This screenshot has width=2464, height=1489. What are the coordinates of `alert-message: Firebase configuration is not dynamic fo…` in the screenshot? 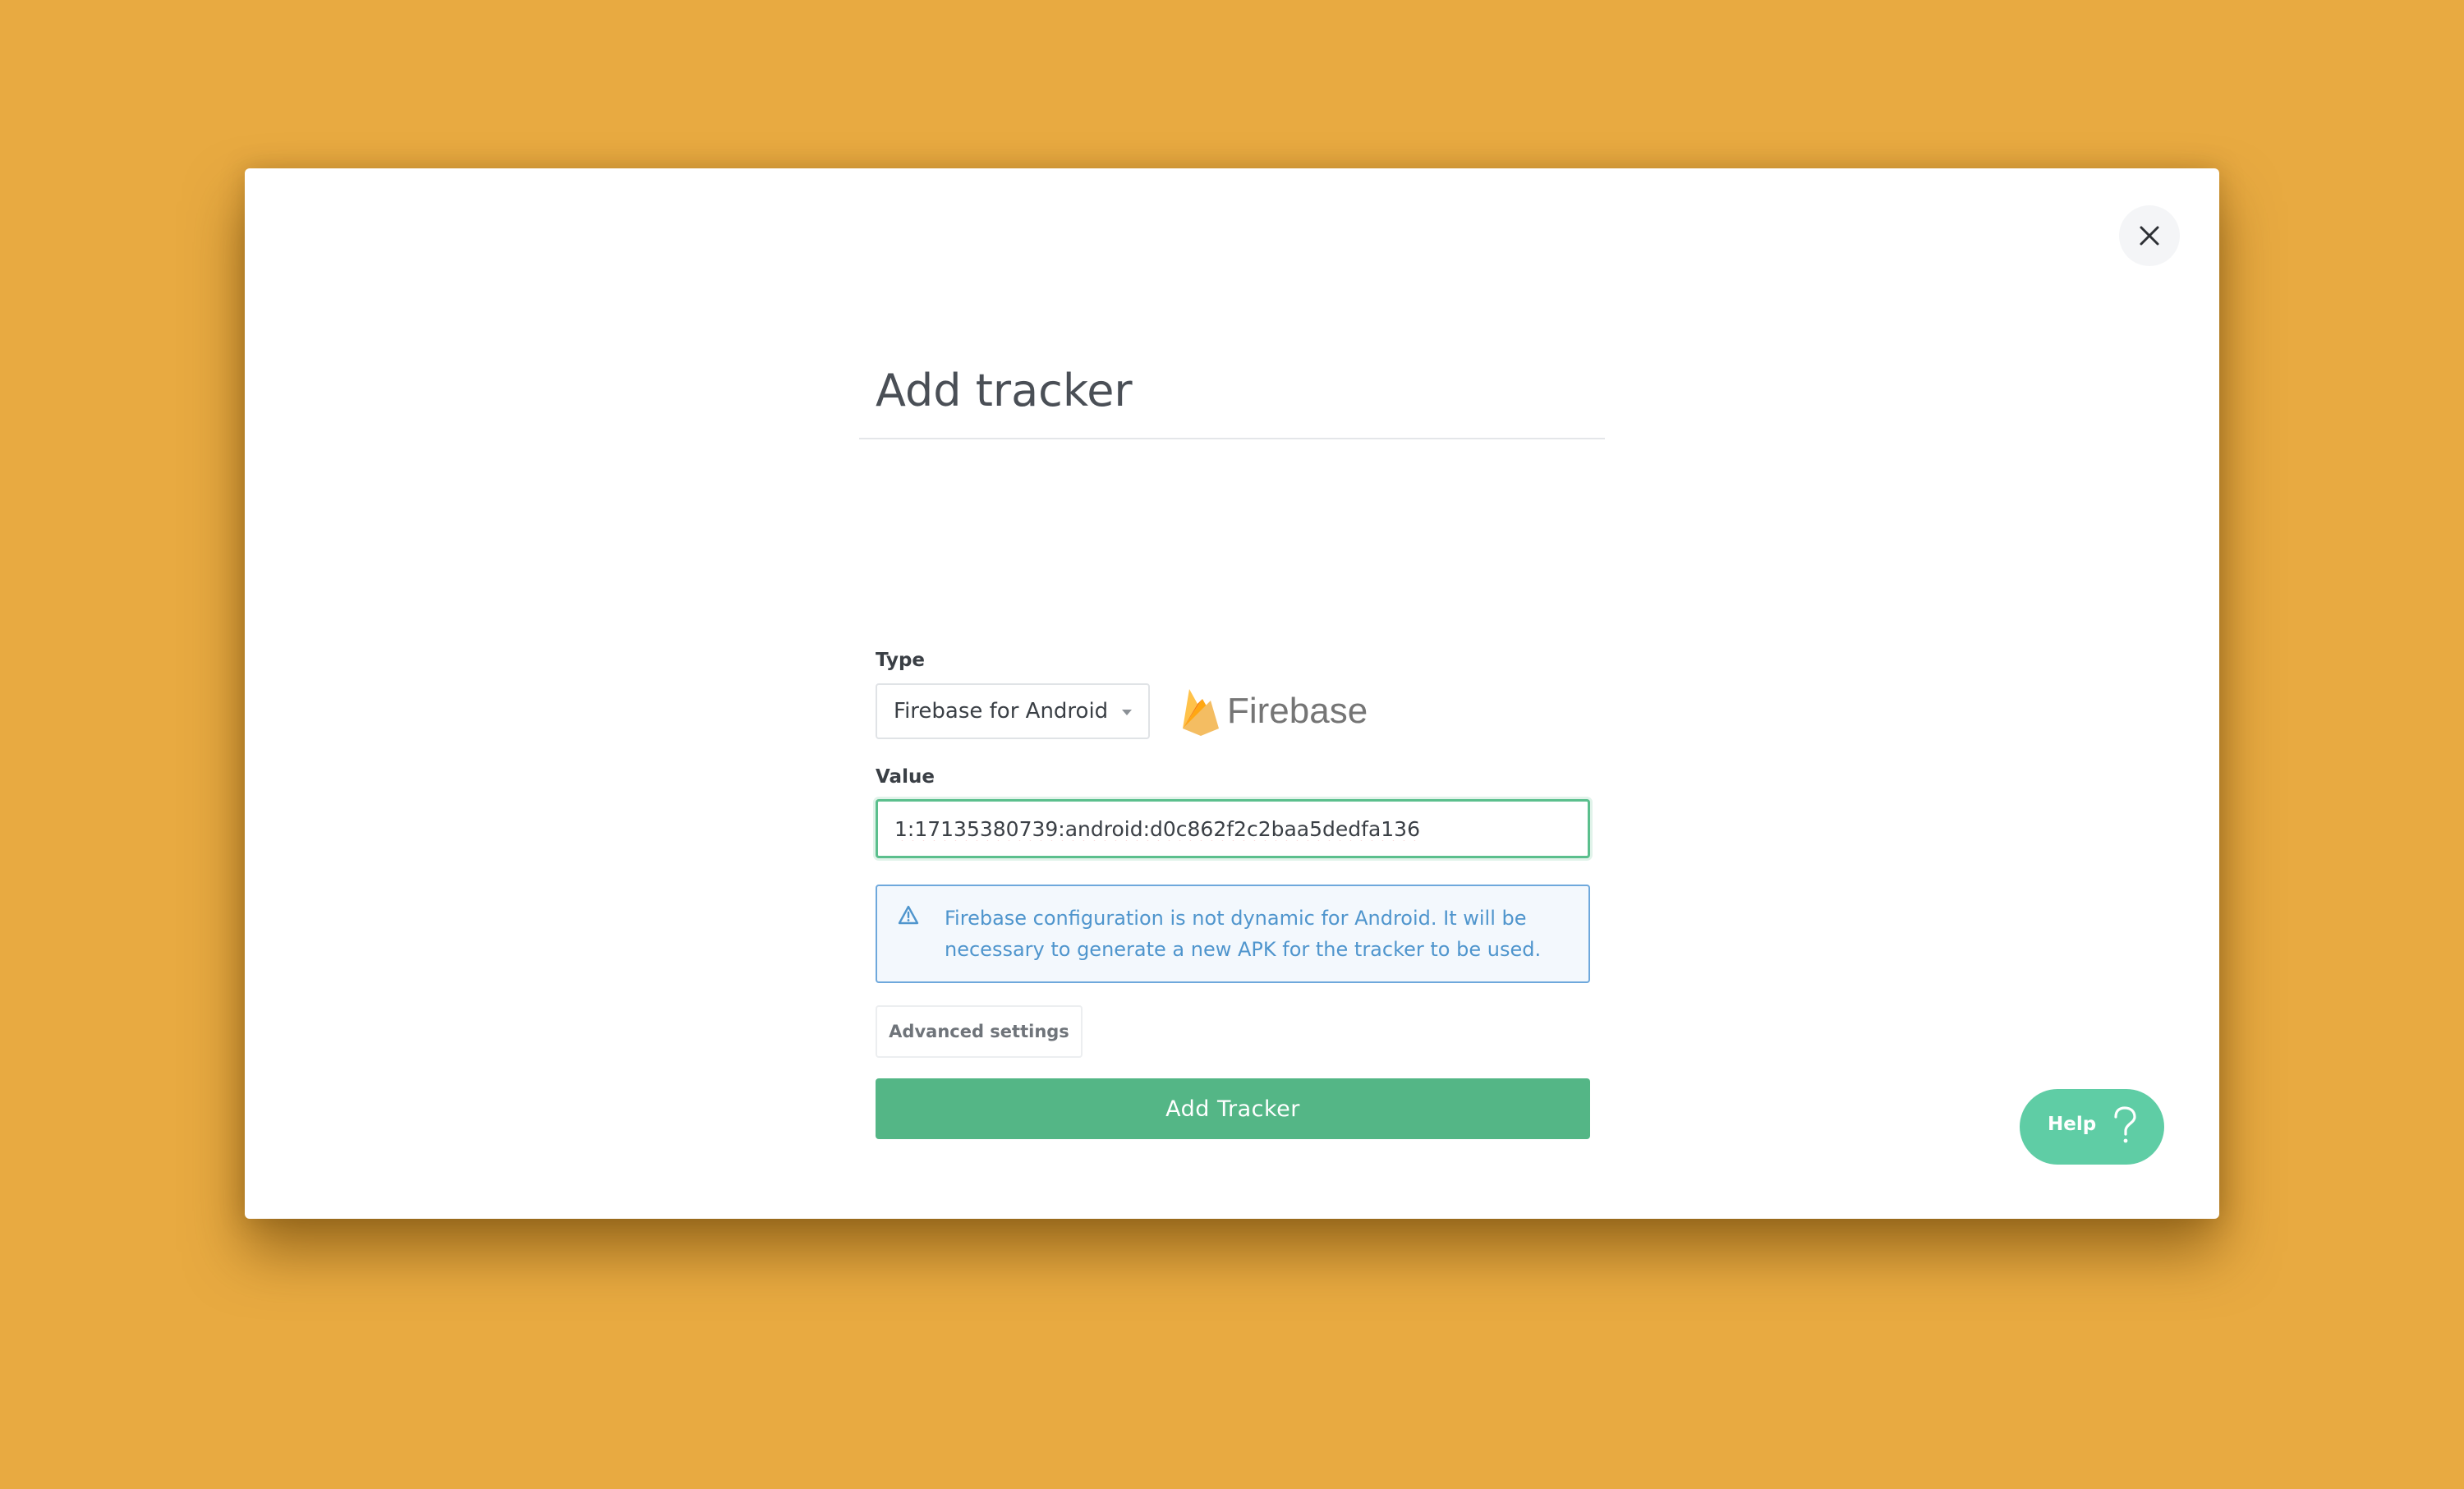 It's located at (1243, 934).